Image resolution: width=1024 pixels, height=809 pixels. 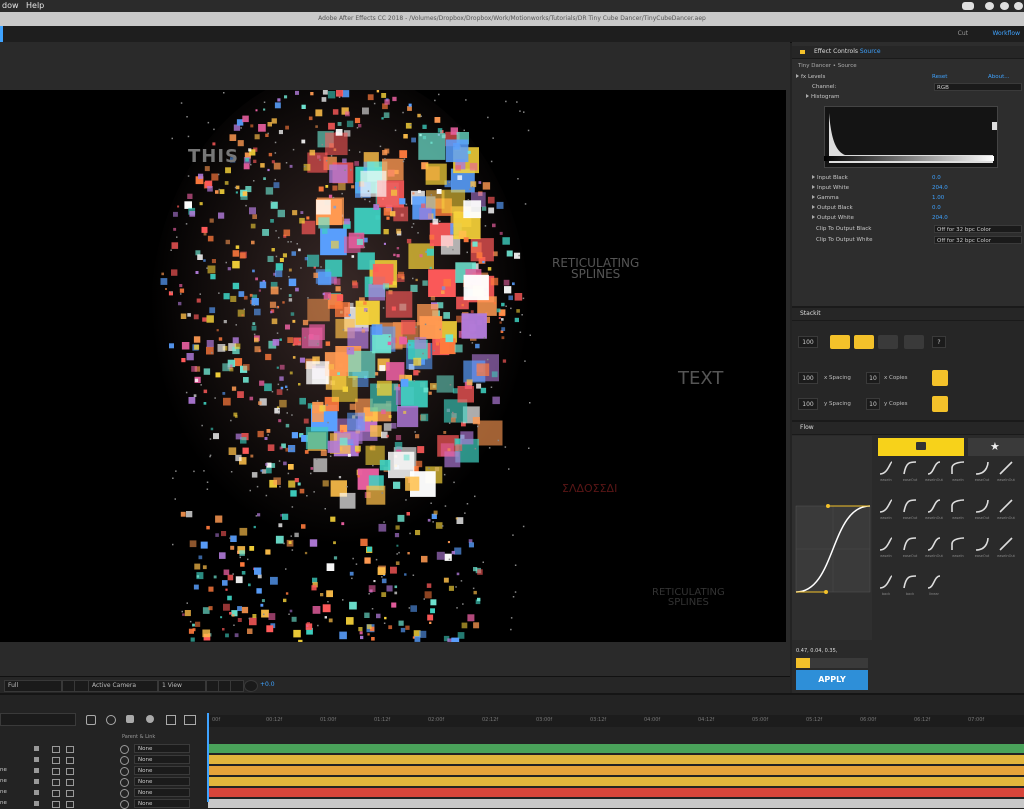 I want to click on y-copies-input: 10, so click(x=873, y=404).